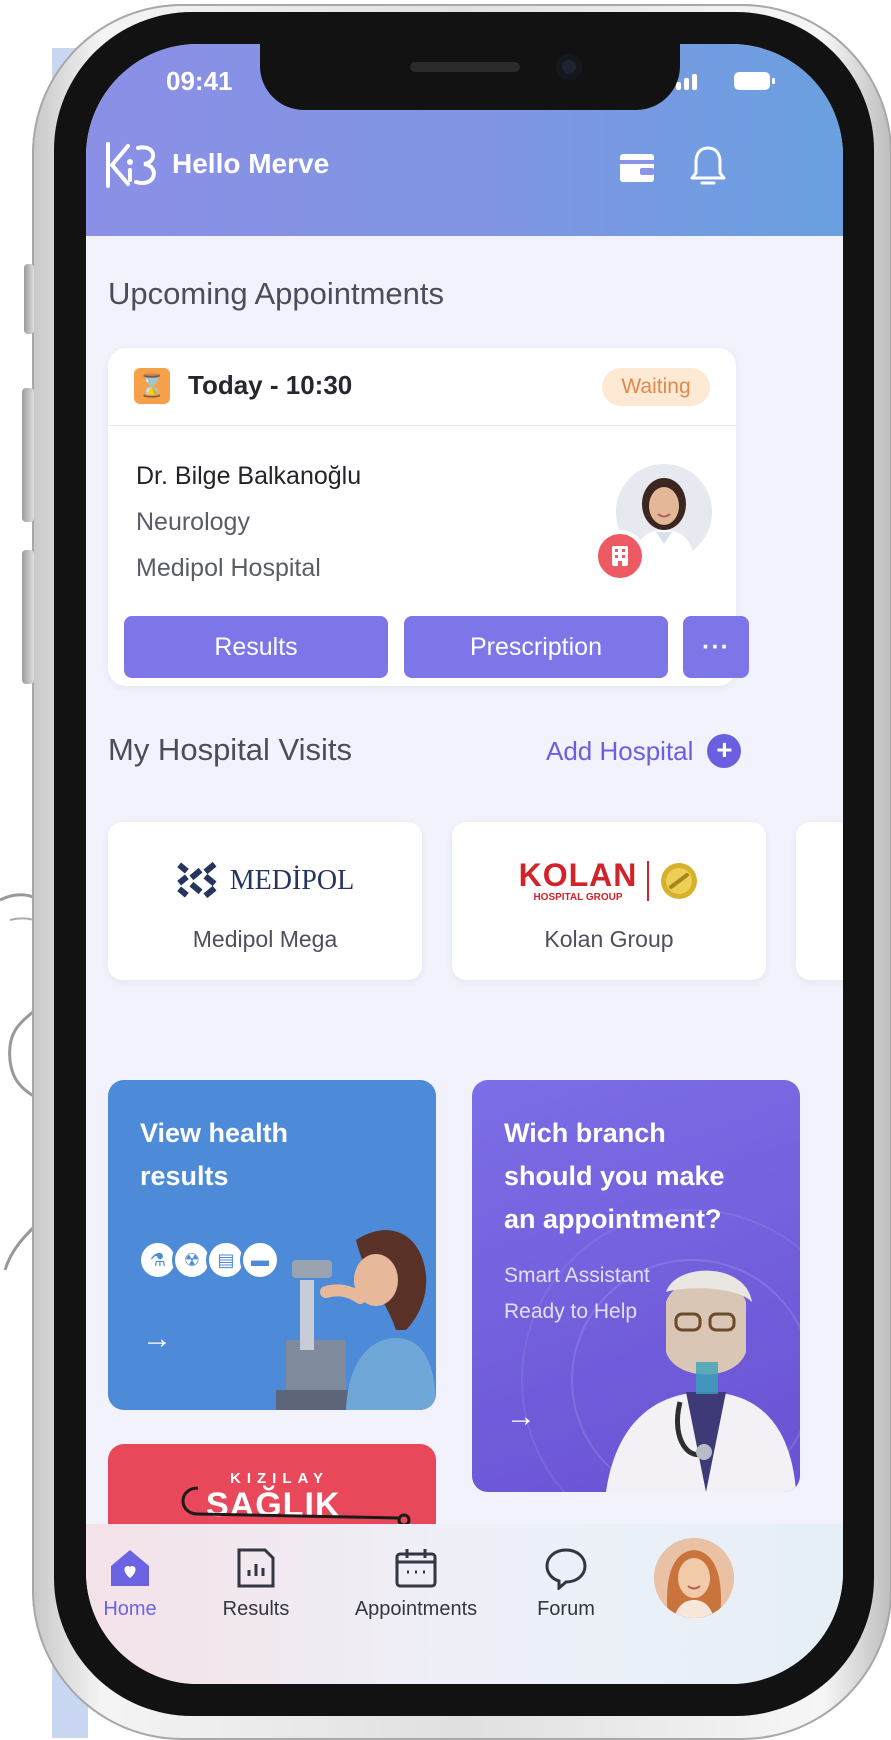 Image resolution: width=891 pixels, height=1740 pixels. Describe the element at coordinates (656, 387) in the screenshot. I see `status-badge: Waiting` at that location.